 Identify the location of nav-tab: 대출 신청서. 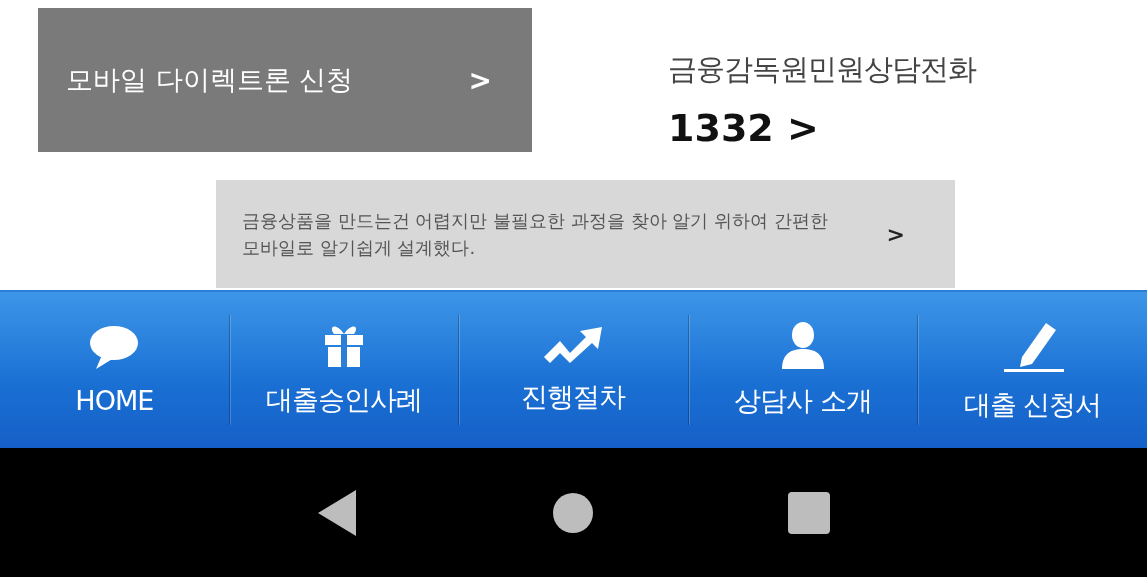
(1032, 370).